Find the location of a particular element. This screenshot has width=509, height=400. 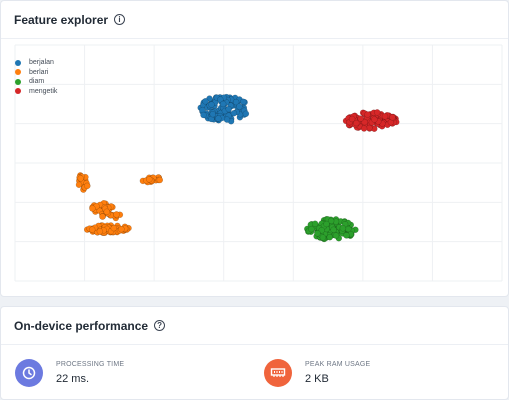

legend-item-berlari: berlari is located at coordinates (36, 73).